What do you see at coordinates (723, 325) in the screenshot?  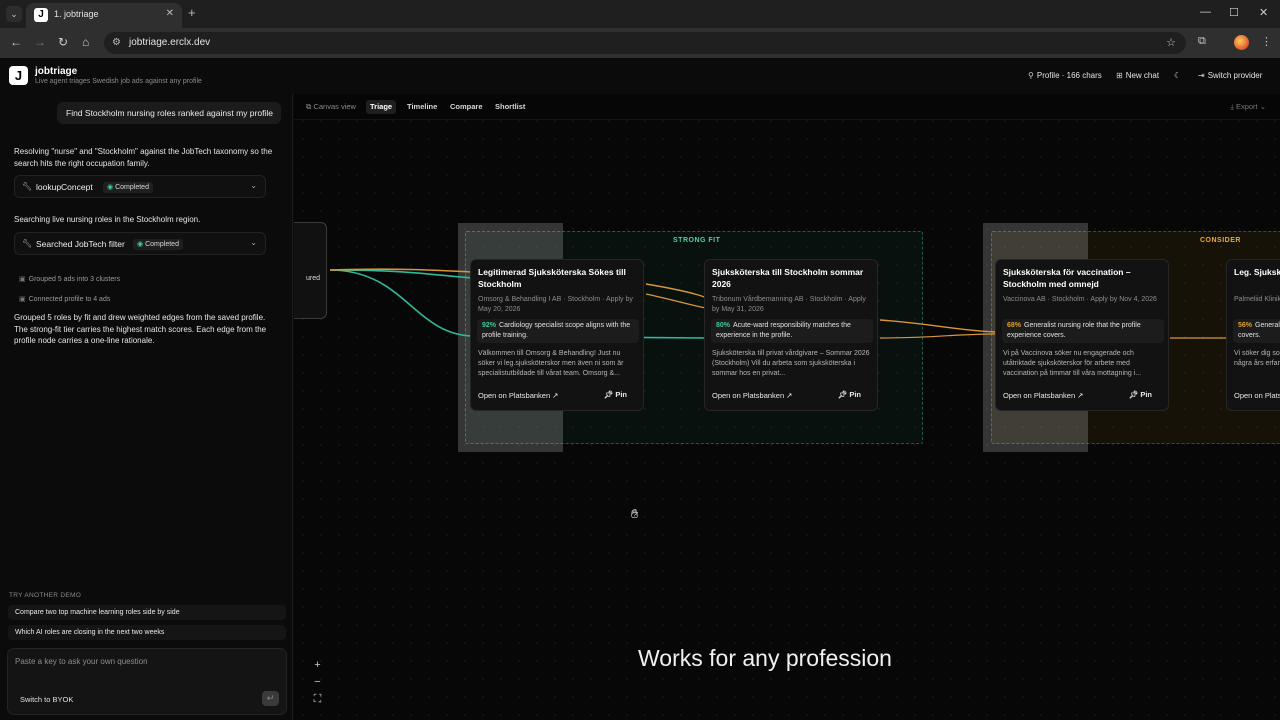 I see `match-score: 80%` at bounding box center [723, 325].